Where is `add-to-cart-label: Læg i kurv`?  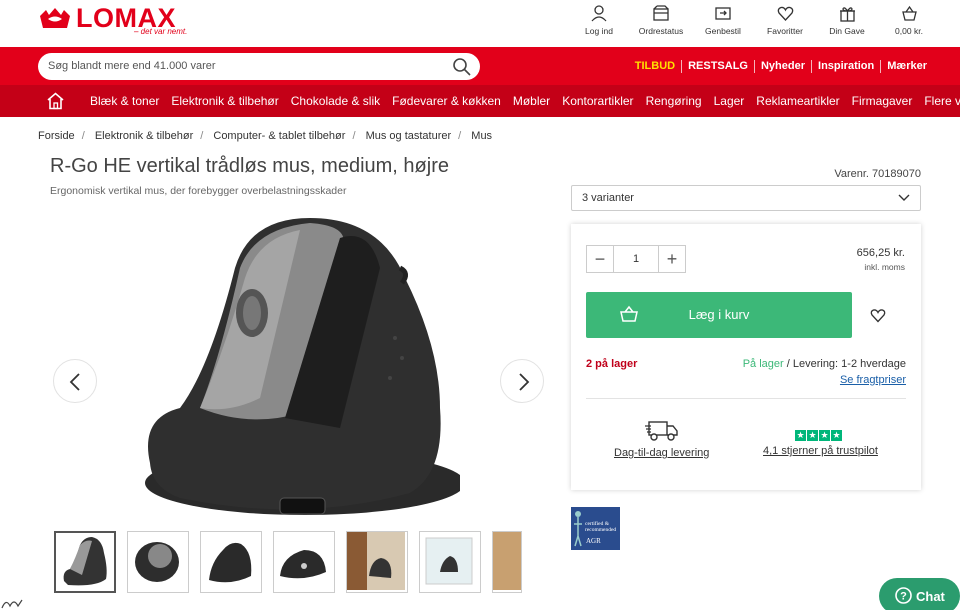 add-to-cart-label: Læg i kurv is located at coordinates (719, 314).